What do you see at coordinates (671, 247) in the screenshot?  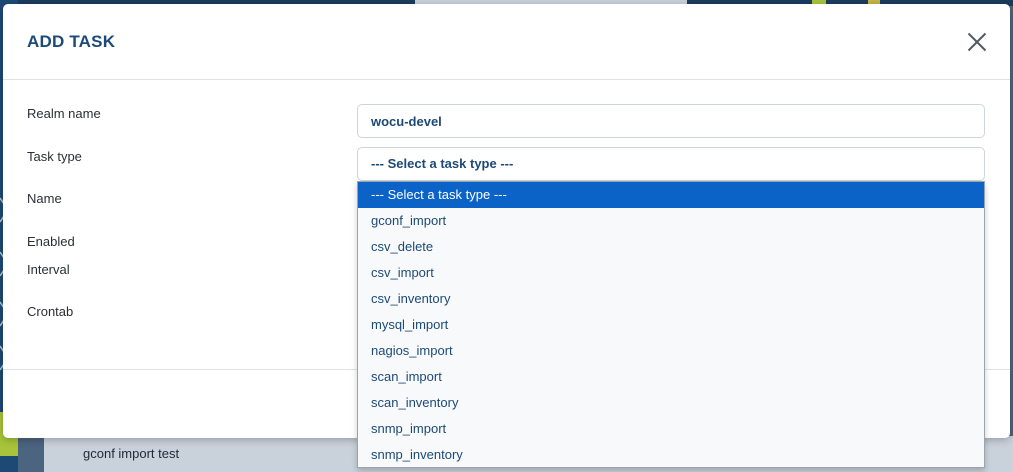 I see `task-type-option: csv_delete` at bounding box center [671, 247].